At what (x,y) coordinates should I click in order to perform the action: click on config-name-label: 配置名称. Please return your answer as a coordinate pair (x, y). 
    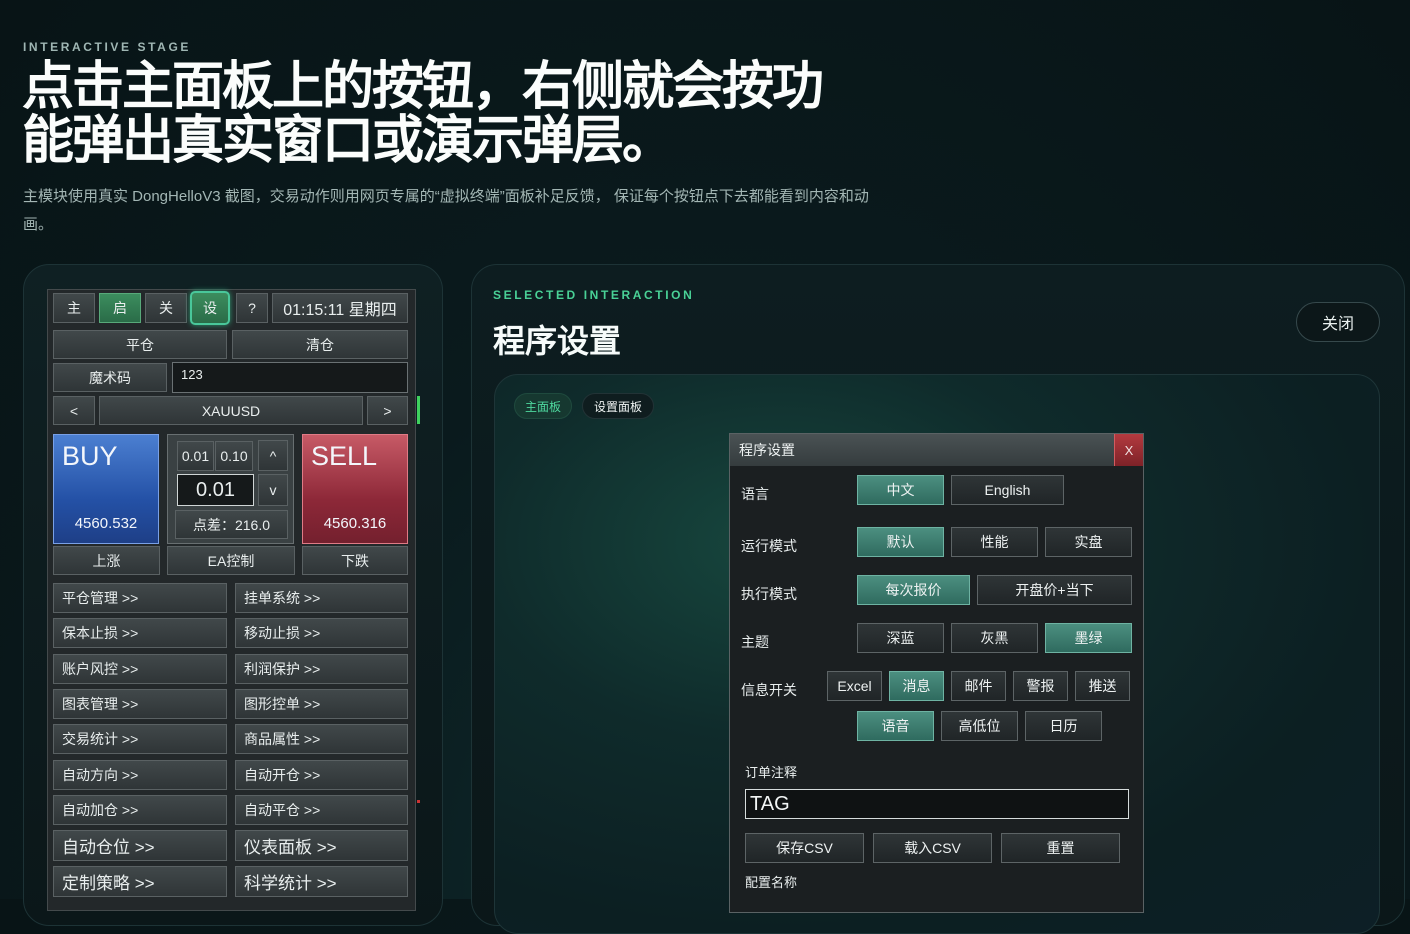
    Looking at the image, I should click on (771, 882).